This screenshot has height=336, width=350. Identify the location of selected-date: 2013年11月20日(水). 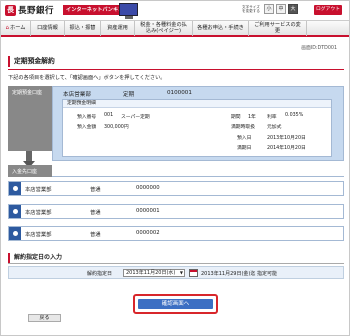
(151, 273).